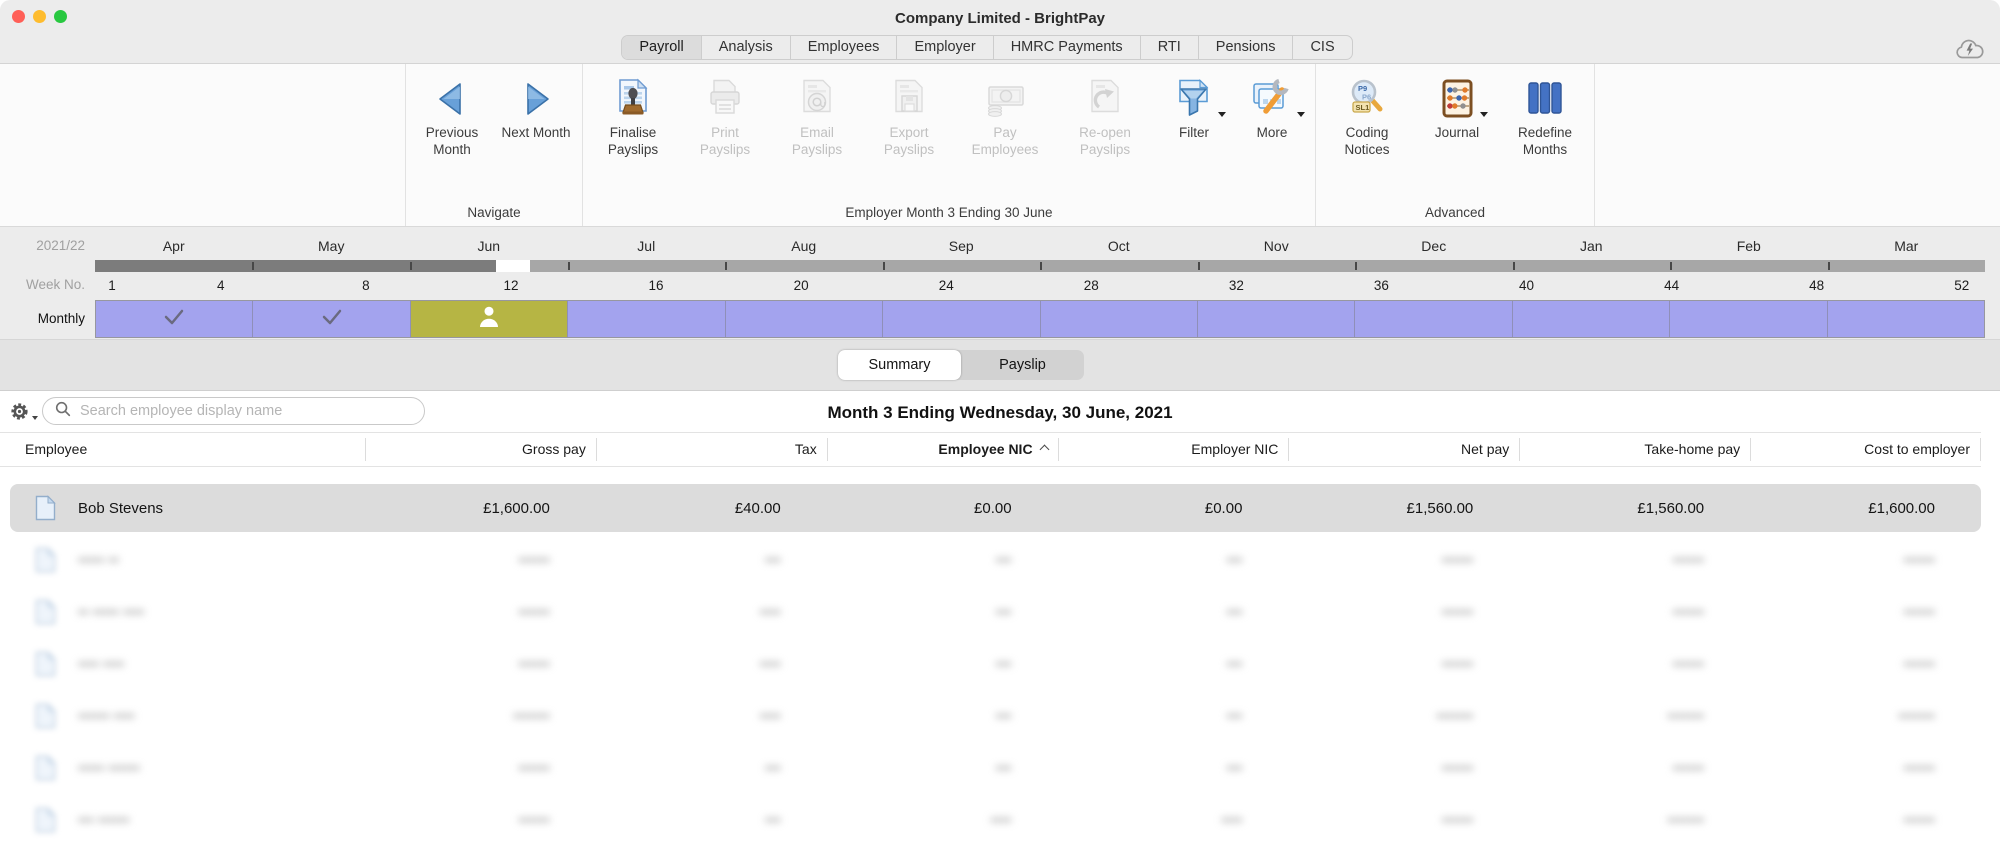 The height and width of the screenshot is (846, 2000). I want to click on check-icon, so click(174, 319).